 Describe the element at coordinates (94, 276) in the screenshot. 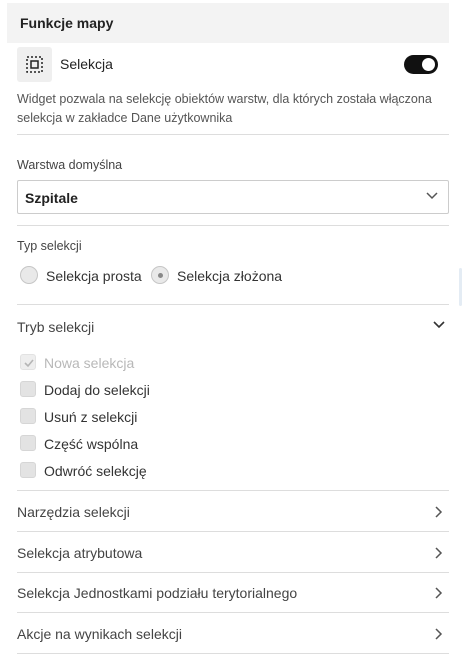

I see `radio-label: Selekcja prosta` at that location.